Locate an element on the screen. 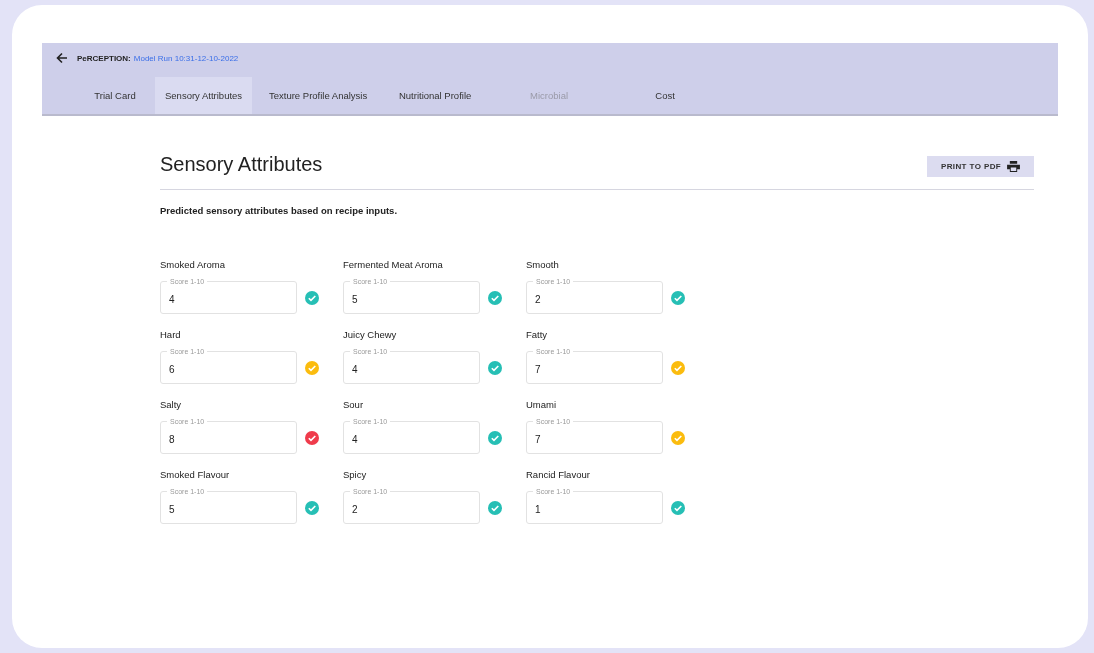 This screenshot has width=1094, height=653. tab: Nutritional Profile is located at coordinates (435, 95).